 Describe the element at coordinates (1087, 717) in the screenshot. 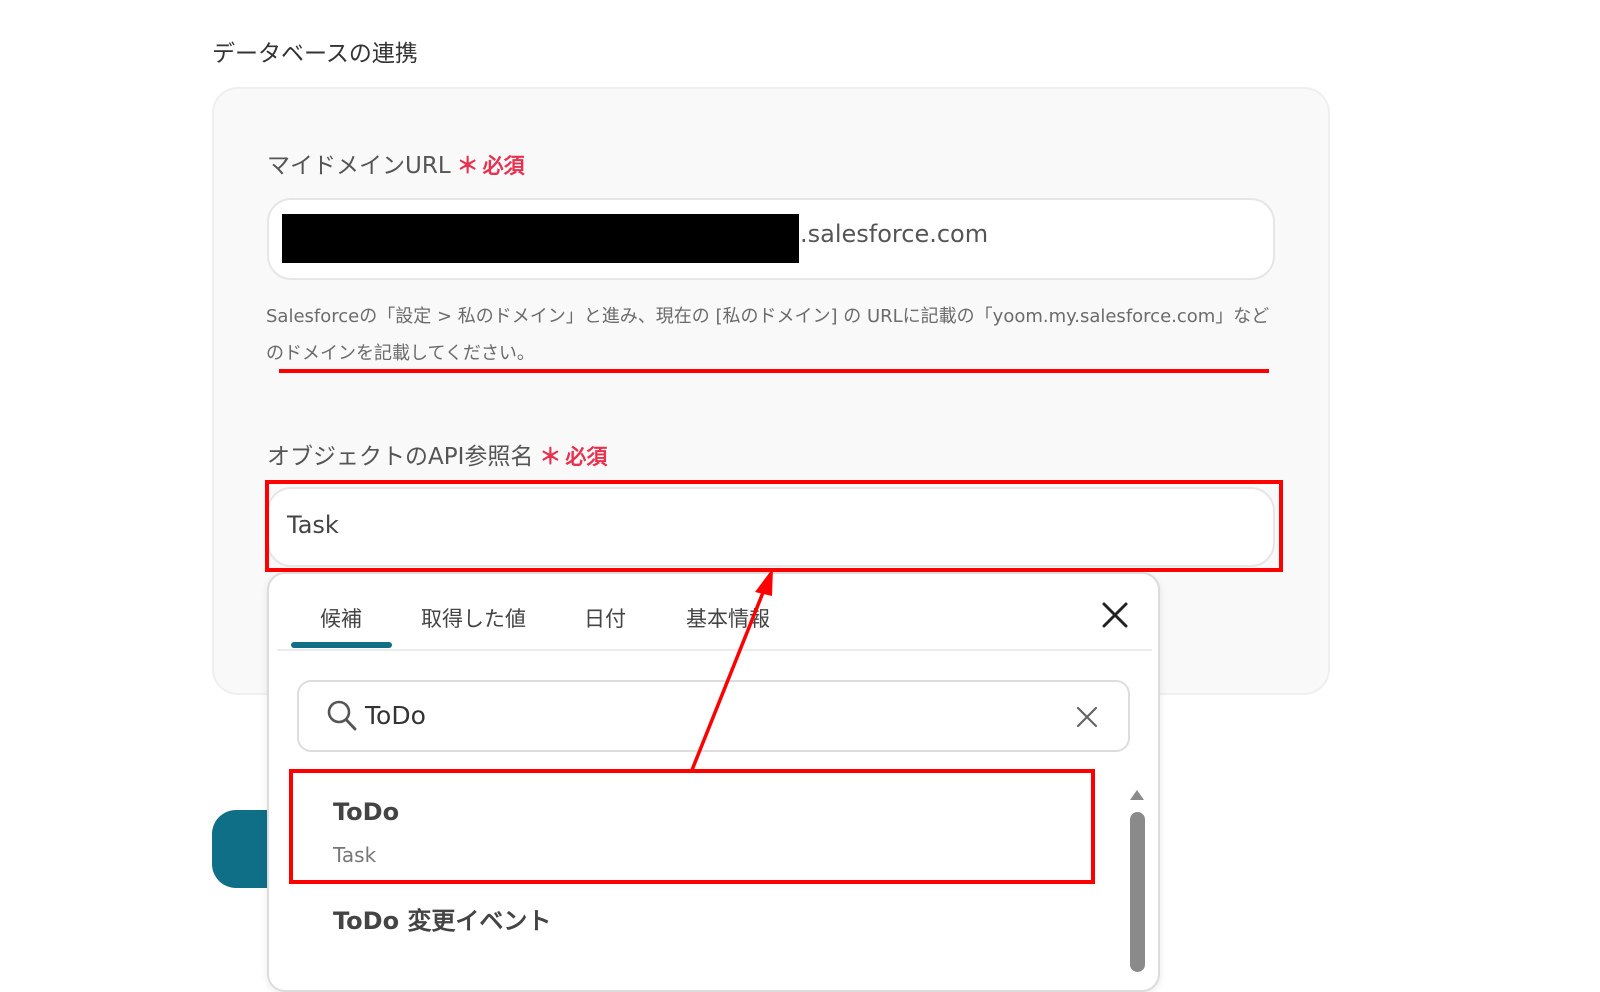

I see `clear-icon` at that location.